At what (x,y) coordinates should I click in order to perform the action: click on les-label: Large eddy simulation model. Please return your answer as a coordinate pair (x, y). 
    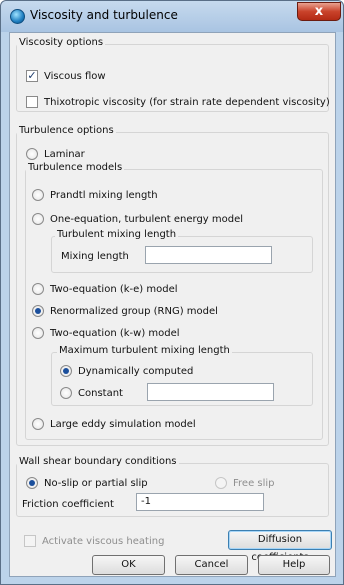
    Looking at the image, I should click on (123, 424).